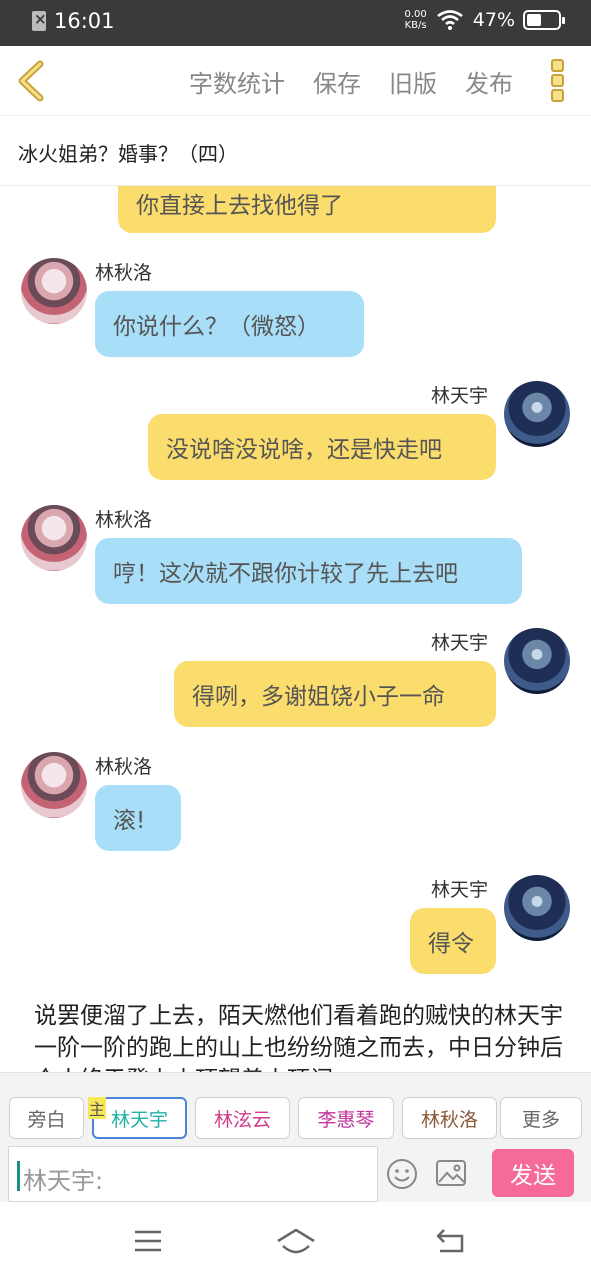 The image size is (591, 1280). Describe the element at coordinates (304, 450) in the screenshot. I see `message-text: 没说啥没说啥，还是快走吧` at that location.